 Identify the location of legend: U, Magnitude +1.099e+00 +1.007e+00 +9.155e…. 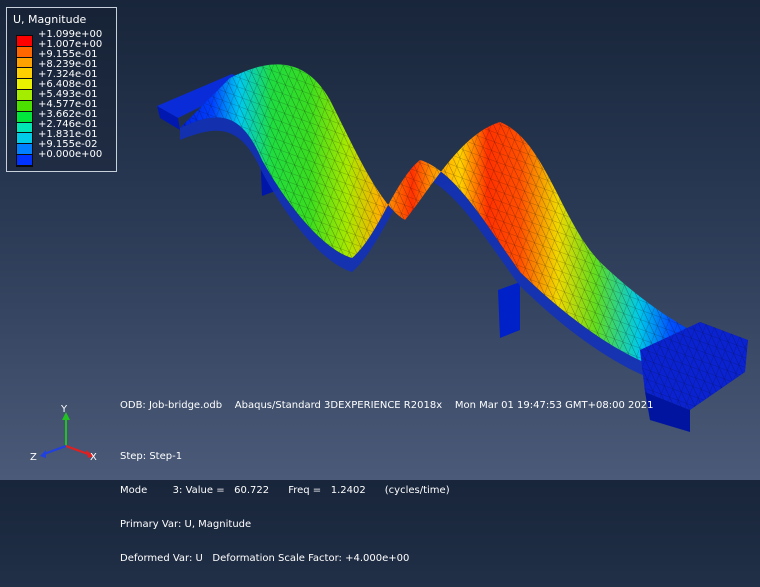
(61, 89).